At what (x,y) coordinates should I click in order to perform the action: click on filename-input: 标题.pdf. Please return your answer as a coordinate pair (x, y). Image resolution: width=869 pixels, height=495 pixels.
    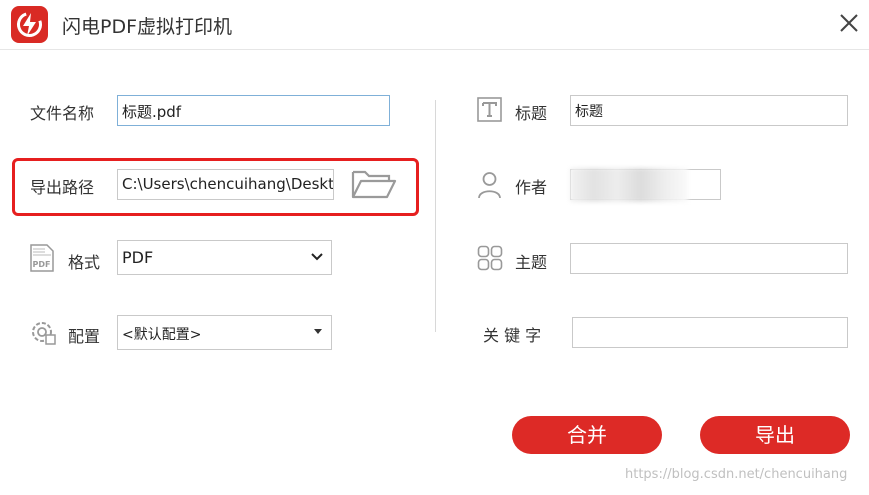
    Looking at the image, I should click on (253, 110).